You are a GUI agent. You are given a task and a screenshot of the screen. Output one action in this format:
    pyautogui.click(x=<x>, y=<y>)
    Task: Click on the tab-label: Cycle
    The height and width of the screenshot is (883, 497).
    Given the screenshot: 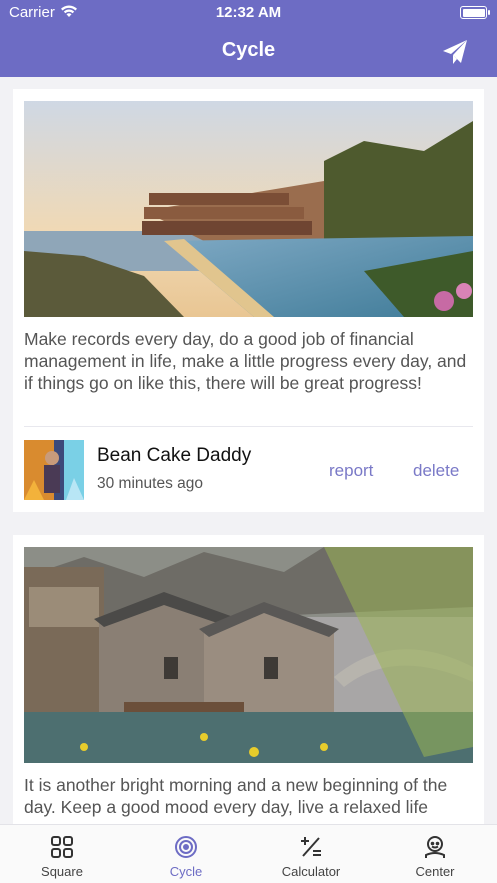 What is the action you would take?
    pyautogui.click(x=186, y=871)
    